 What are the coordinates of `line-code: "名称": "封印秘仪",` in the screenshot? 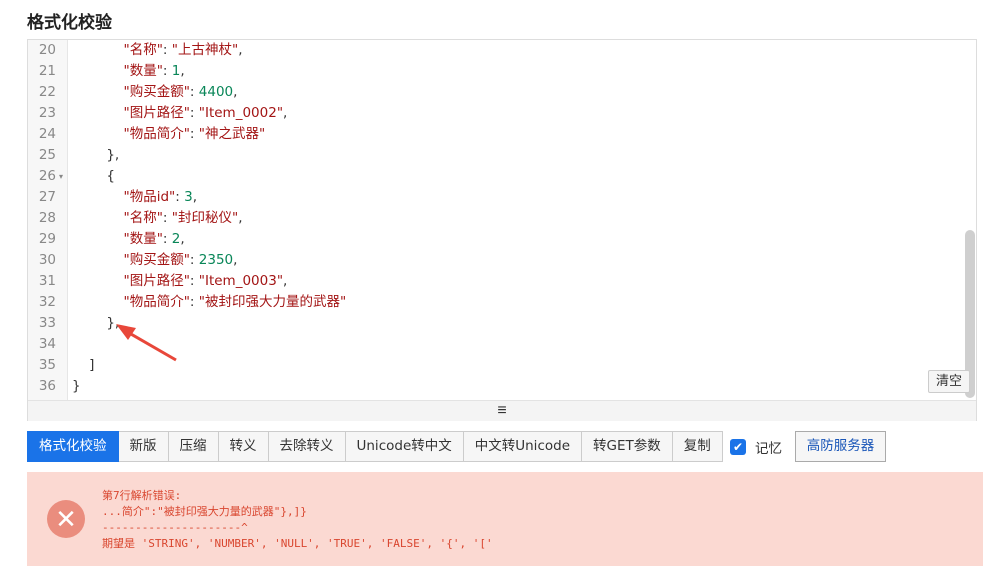 It's located at (157, 218).